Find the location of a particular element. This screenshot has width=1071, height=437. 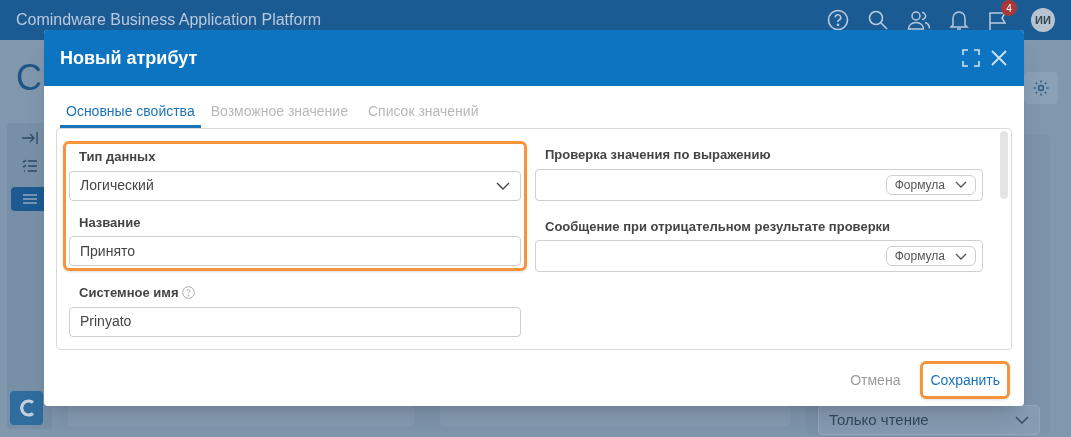

collapse-icon is located at coordinates (29, 138).